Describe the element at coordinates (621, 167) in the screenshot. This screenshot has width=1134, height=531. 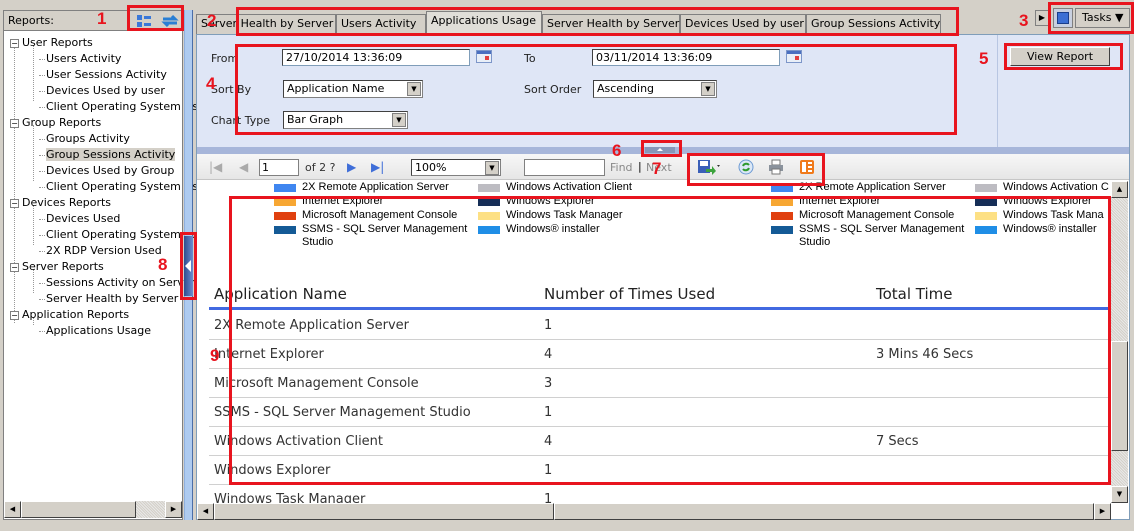
I see `find-link: Find` at that location.